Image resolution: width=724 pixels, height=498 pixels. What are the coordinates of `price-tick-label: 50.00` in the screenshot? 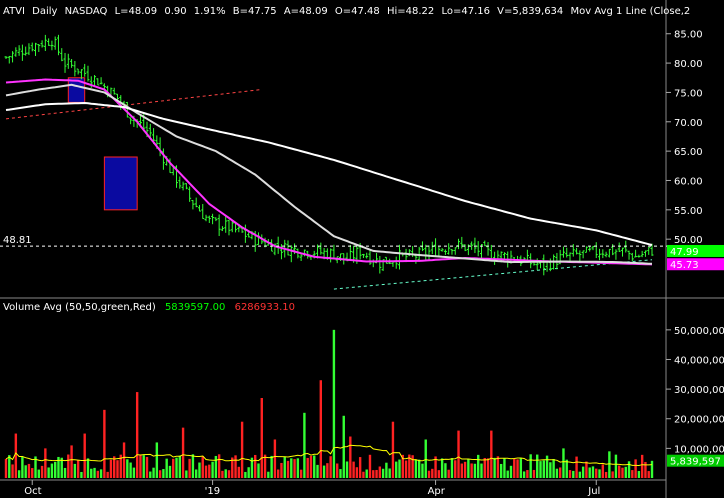 It's located at (688, 240).